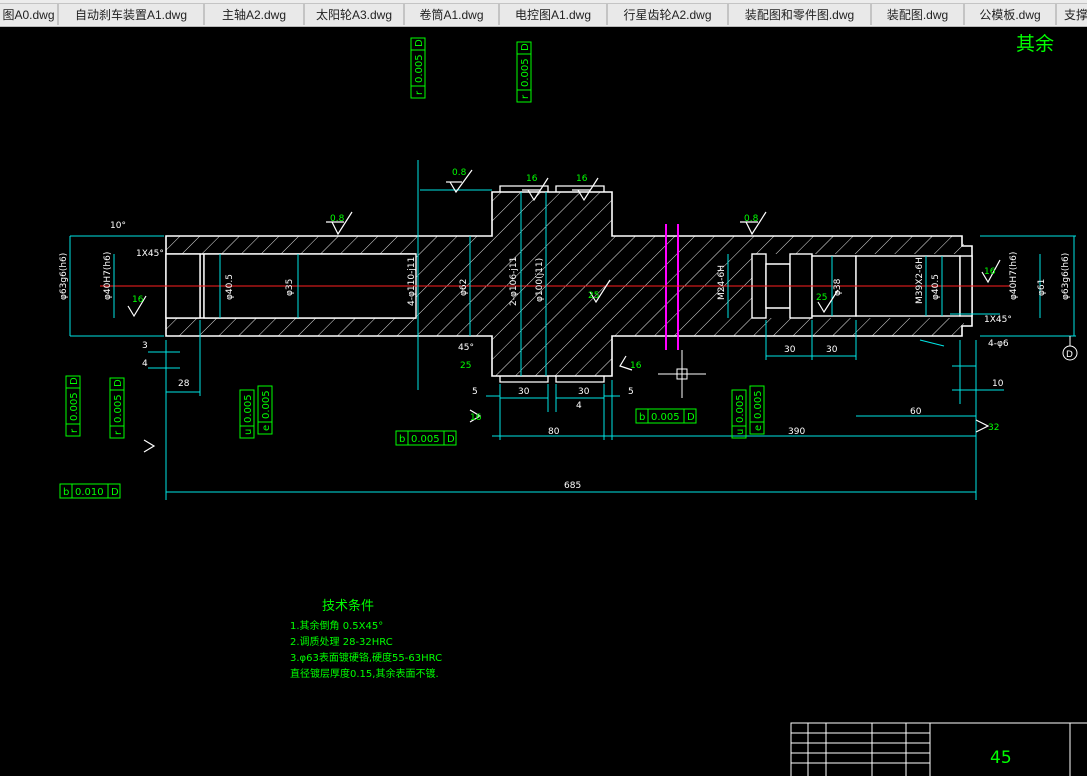  I want to click on svg-text: 28, so click(184, 384).